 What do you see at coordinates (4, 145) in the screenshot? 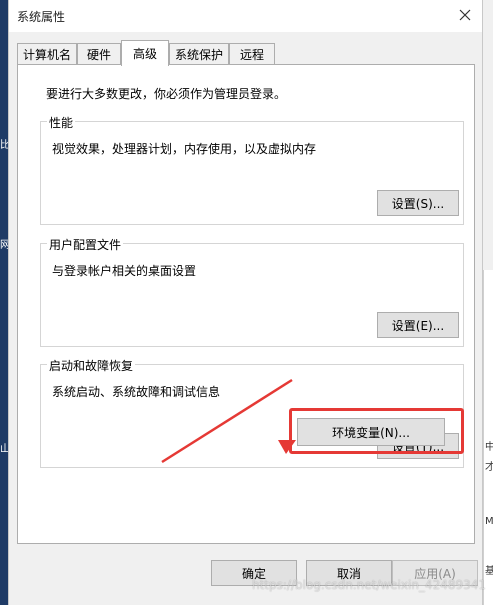
I see `desktop-glyph: 比` at bounding box center [4, 145].